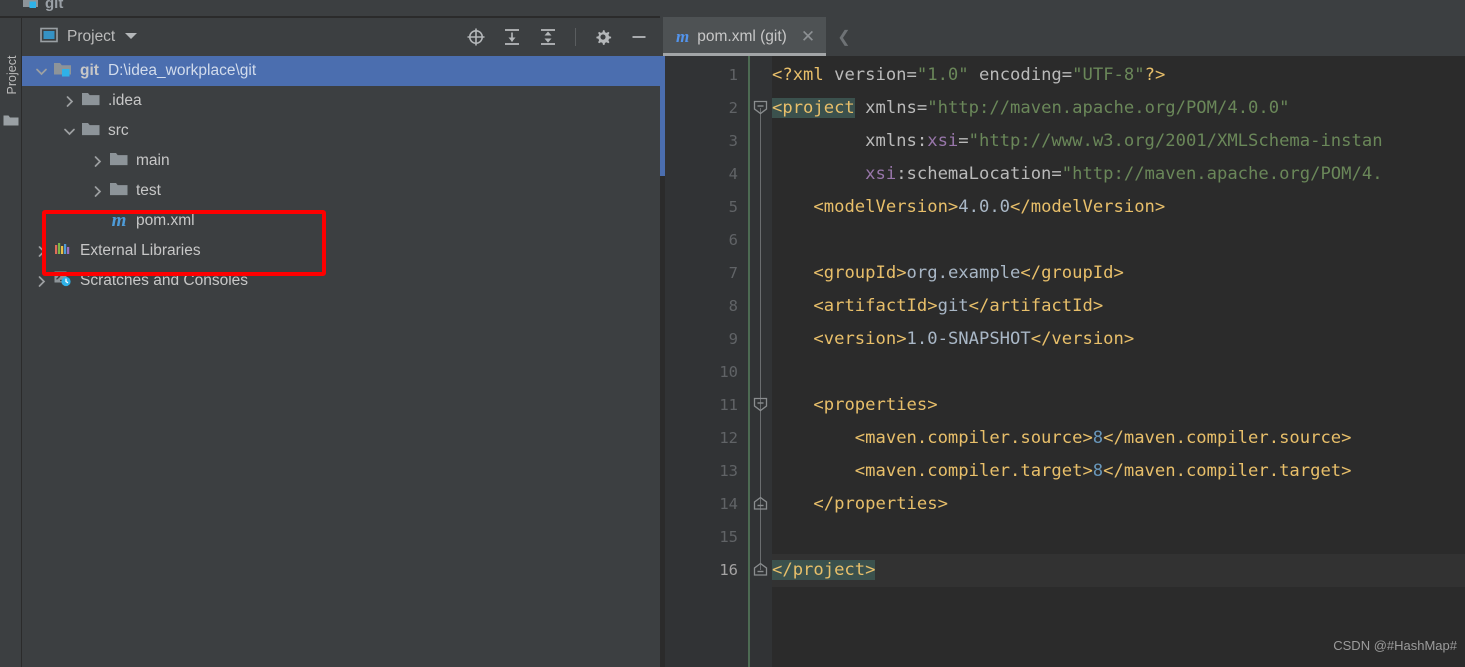  I want to click on toolbar-divider, so click(575, 37).